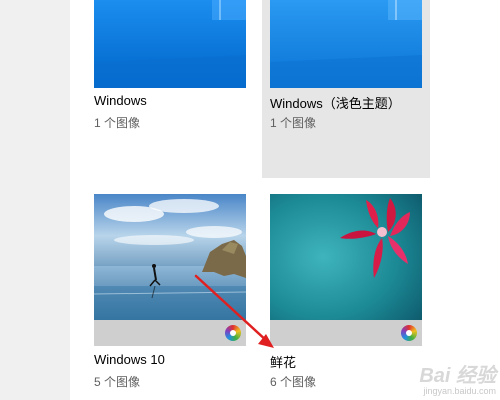 The image size is (500, 400). What do you see at coordinates (346, 257) in the screenshot?
I see `flower-wallpaper-image` at bounding box center [346, 257].